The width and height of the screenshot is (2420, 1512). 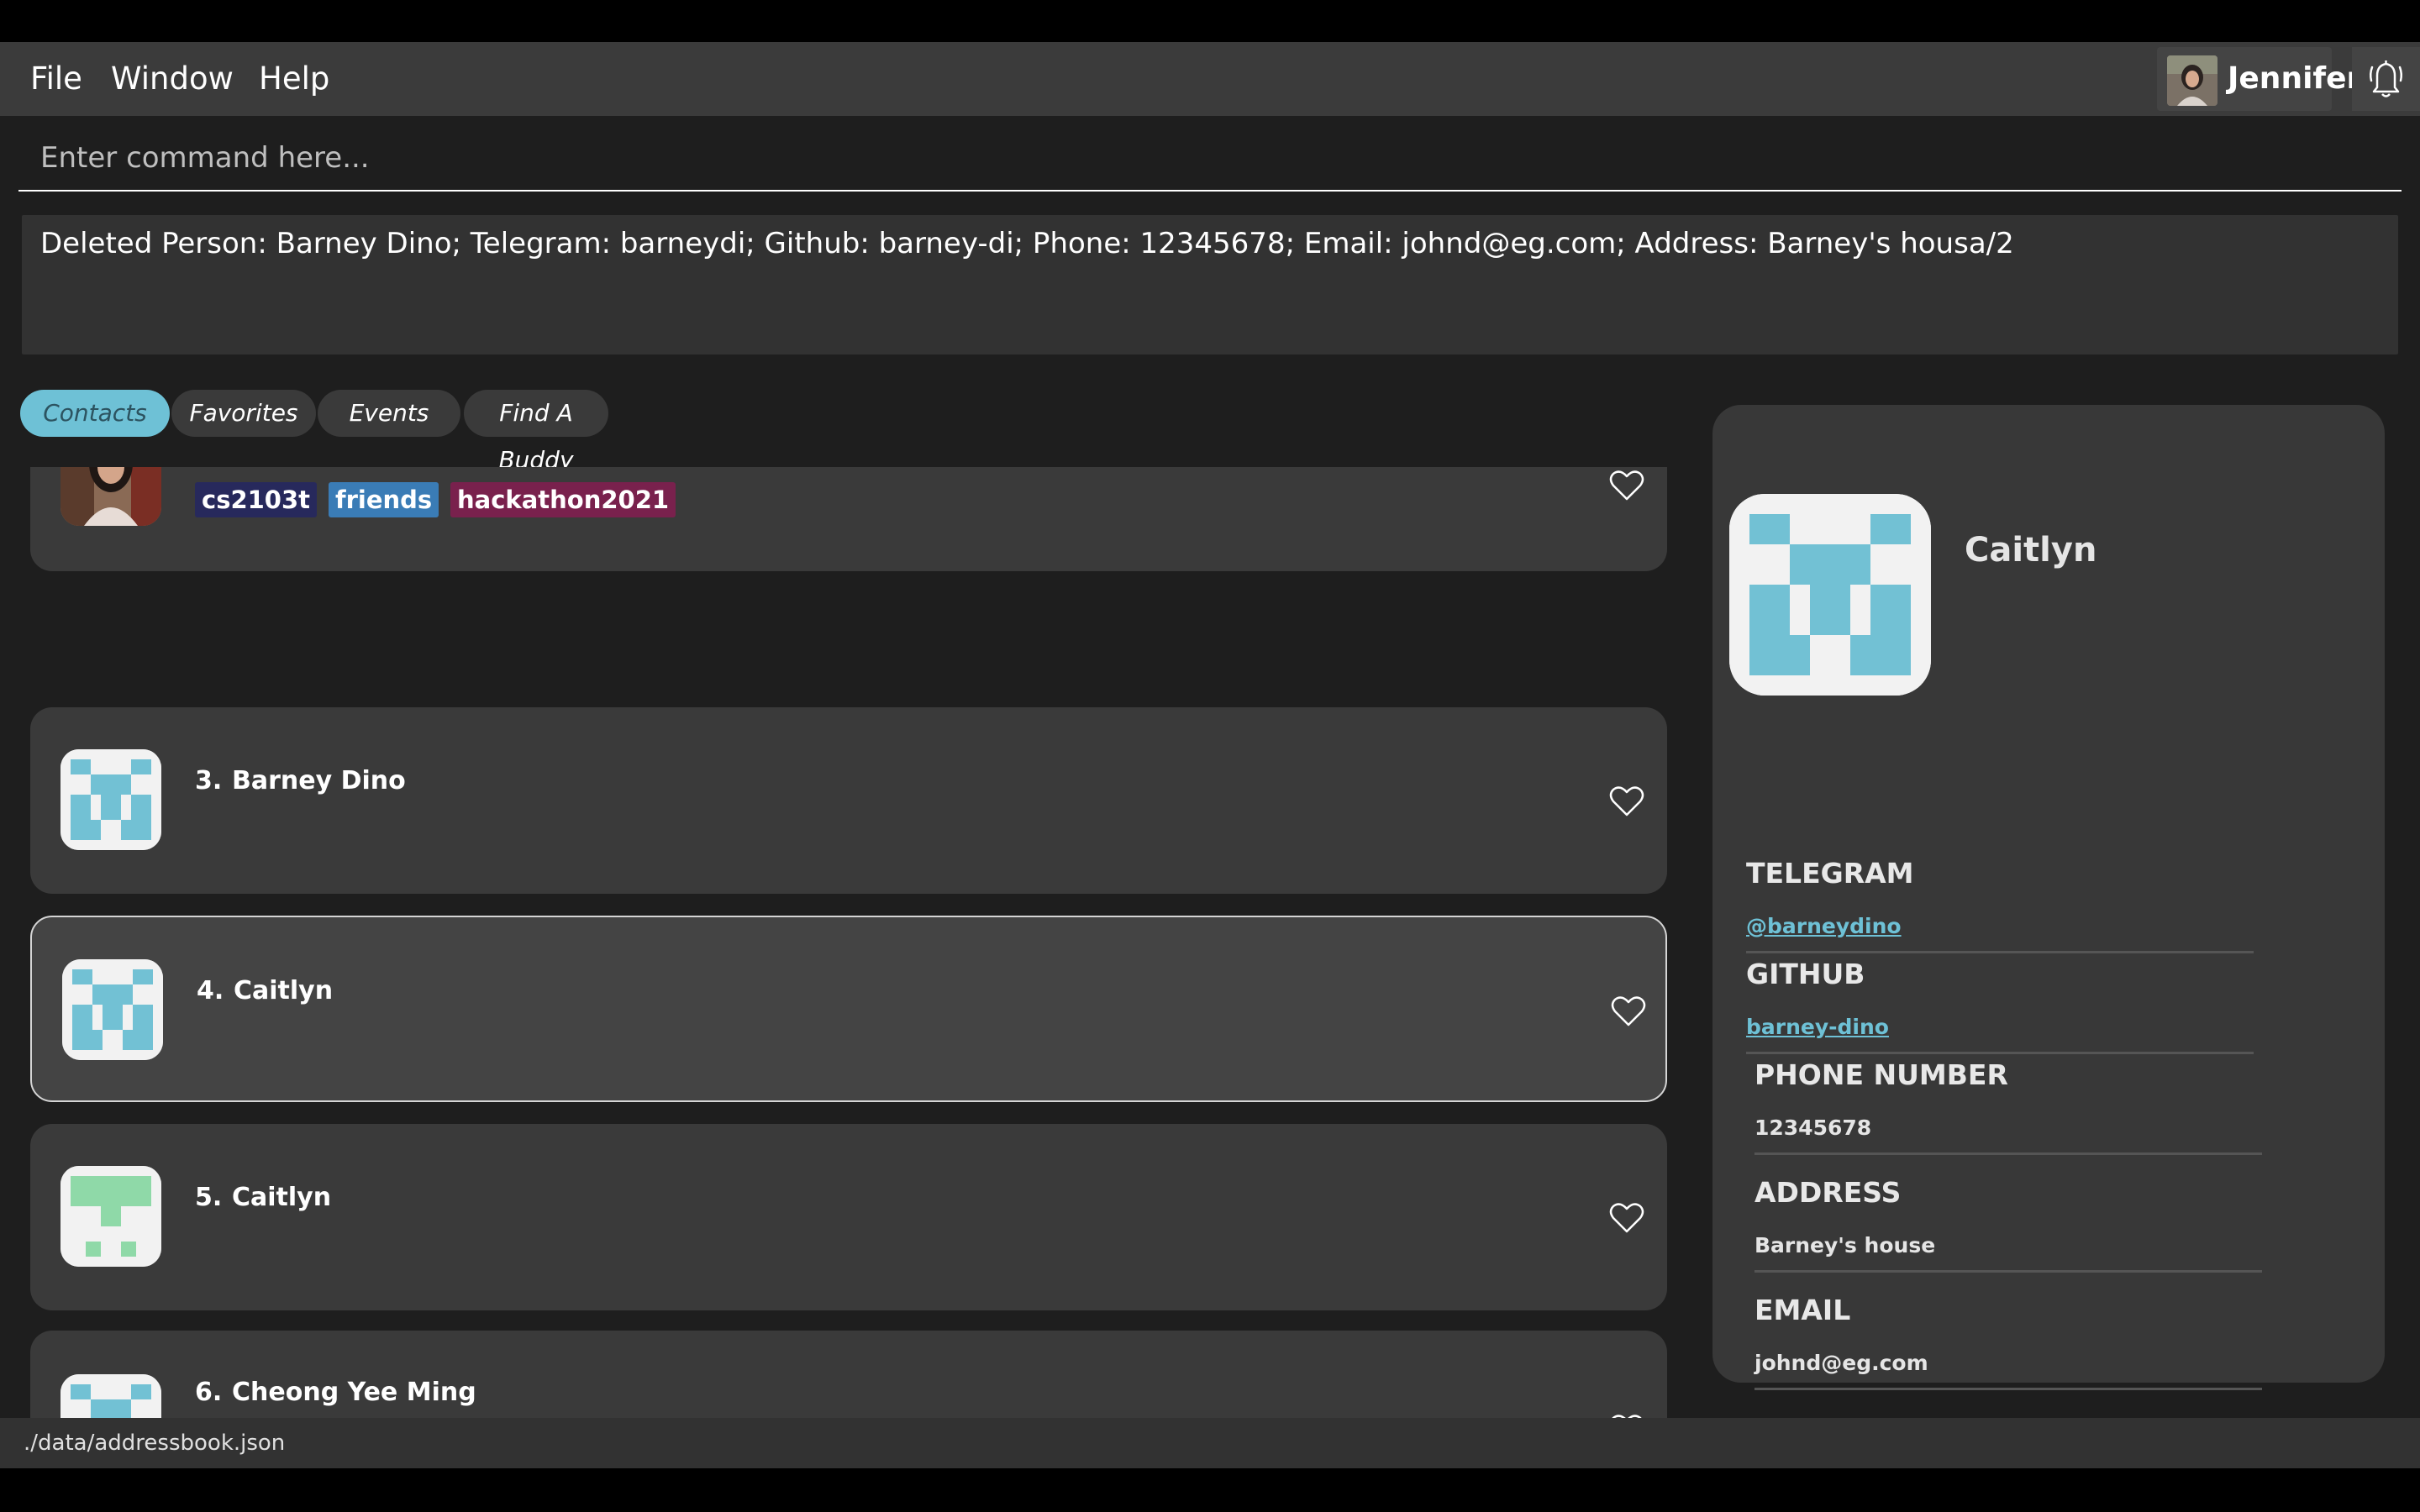 What do you see at coordinates (243, 413) in the screenshot?
I see `tab-favorites: Favorites` at bounding box center [243, 413].